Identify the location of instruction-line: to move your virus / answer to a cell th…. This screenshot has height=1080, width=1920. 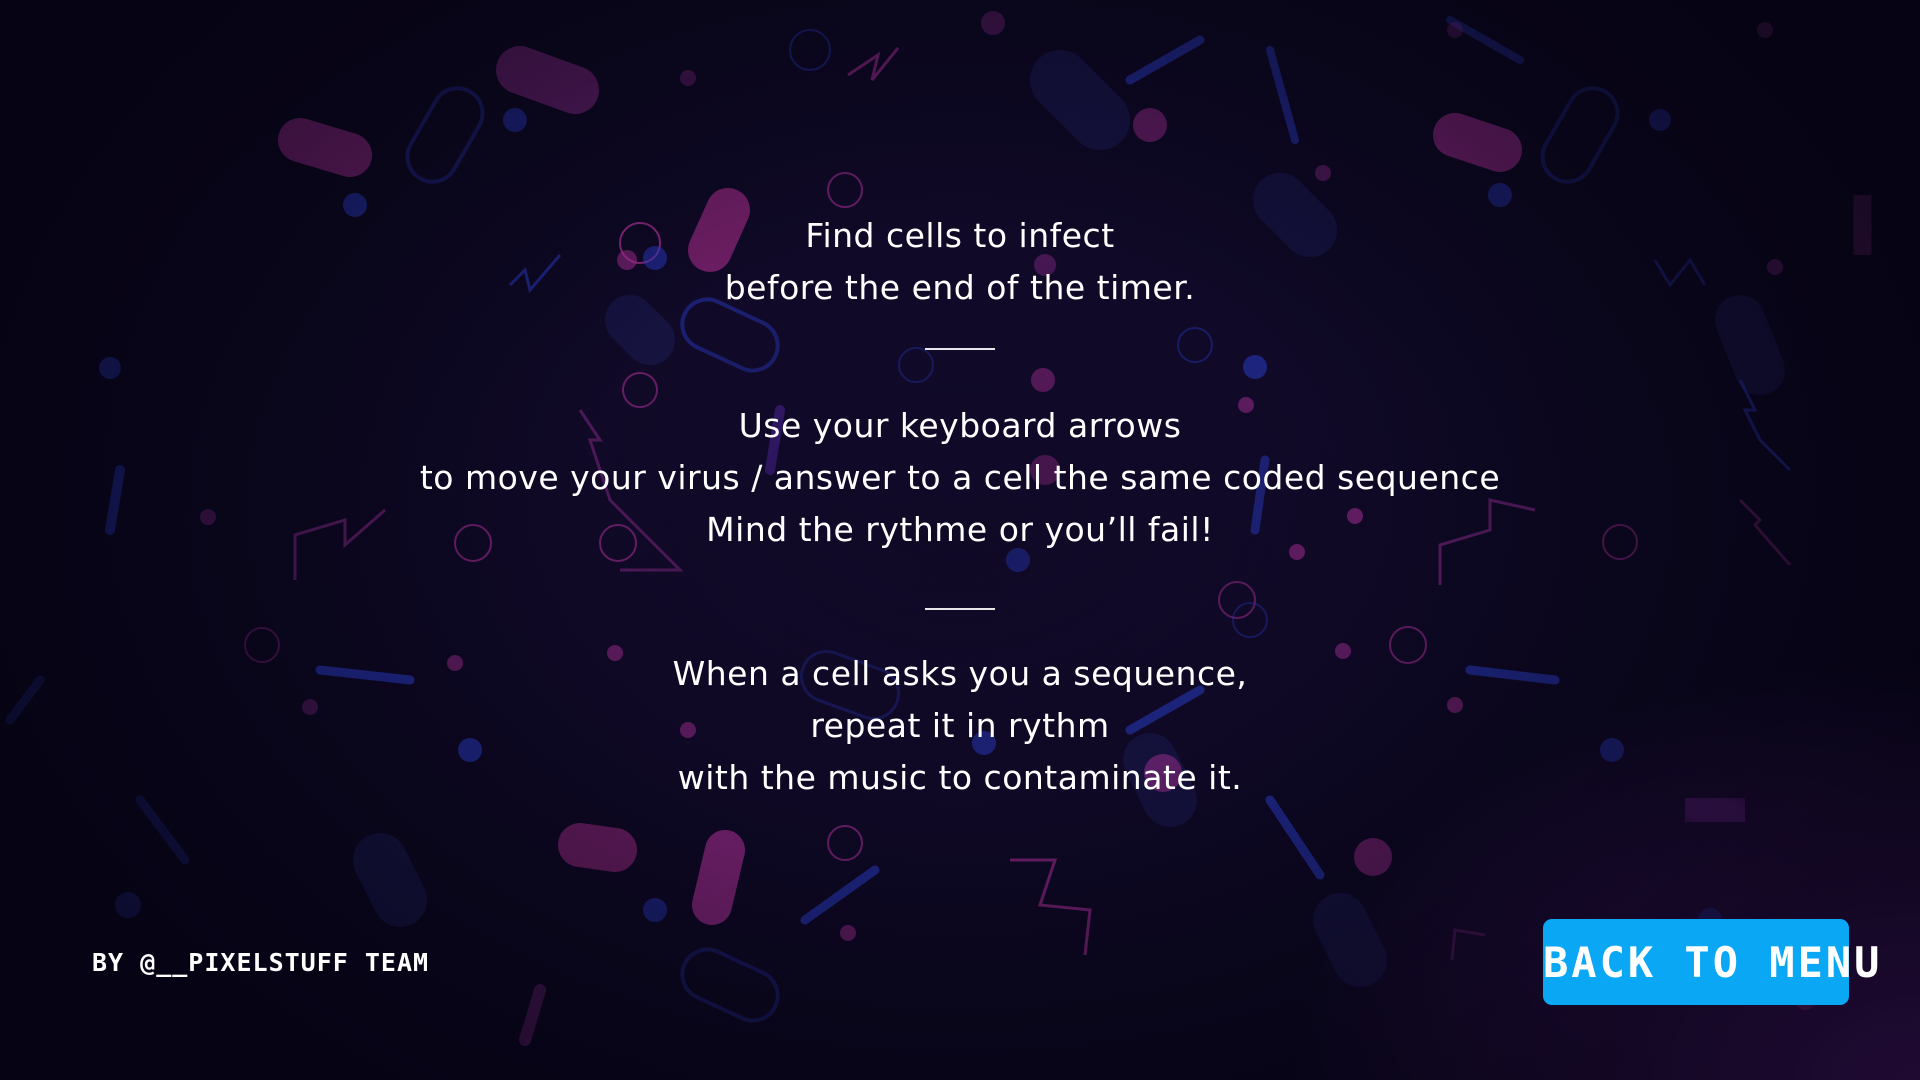
(960, 477).